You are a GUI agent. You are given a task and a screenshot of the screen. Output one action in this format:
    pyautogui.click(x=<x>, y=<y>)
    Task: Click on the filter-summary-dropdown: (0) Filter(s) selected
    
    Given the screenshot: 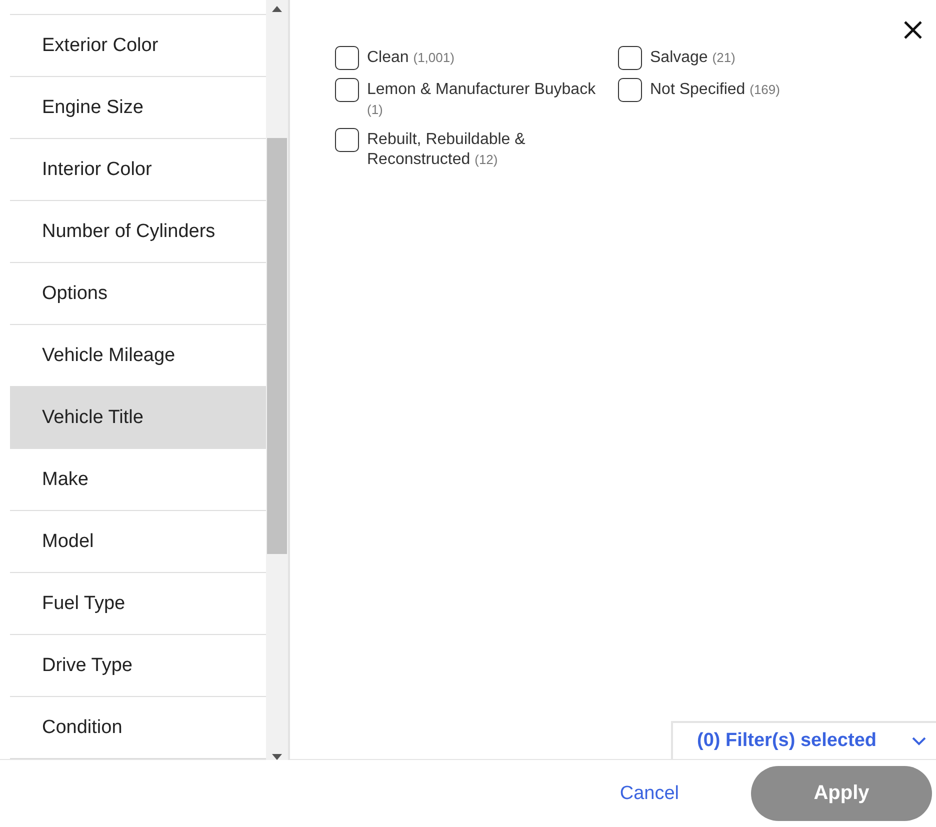 What is the action you would take?
    pyautogui.click(x=803, y=740)
    